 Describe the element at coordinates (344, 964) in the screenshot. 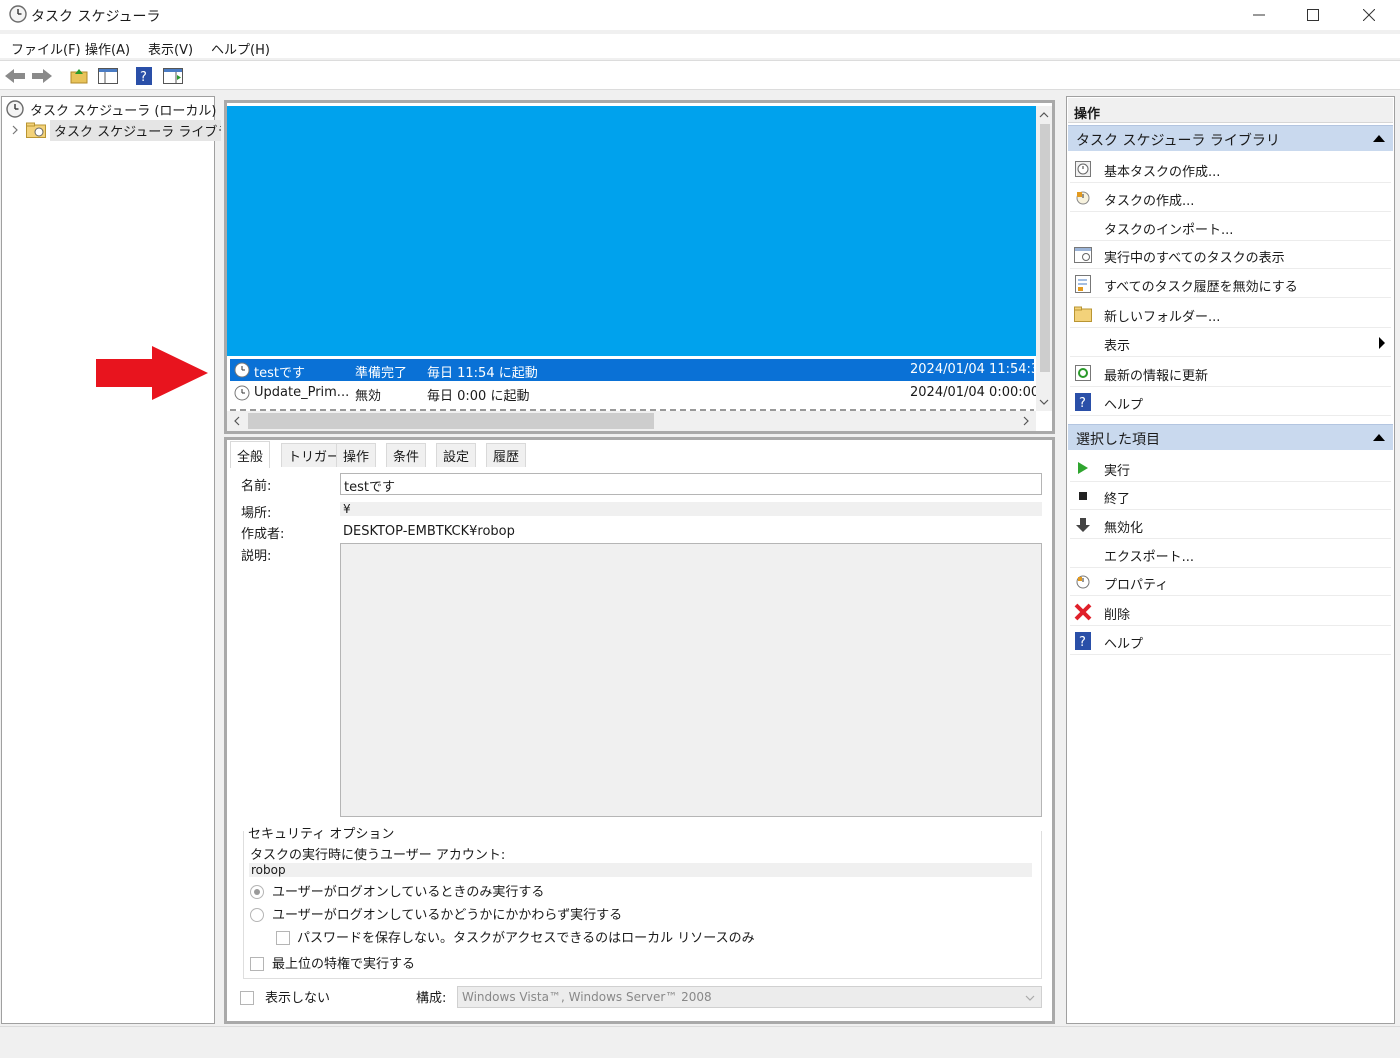

I see `highest-privileges-label: 最上位の特権で実行する` at that location.